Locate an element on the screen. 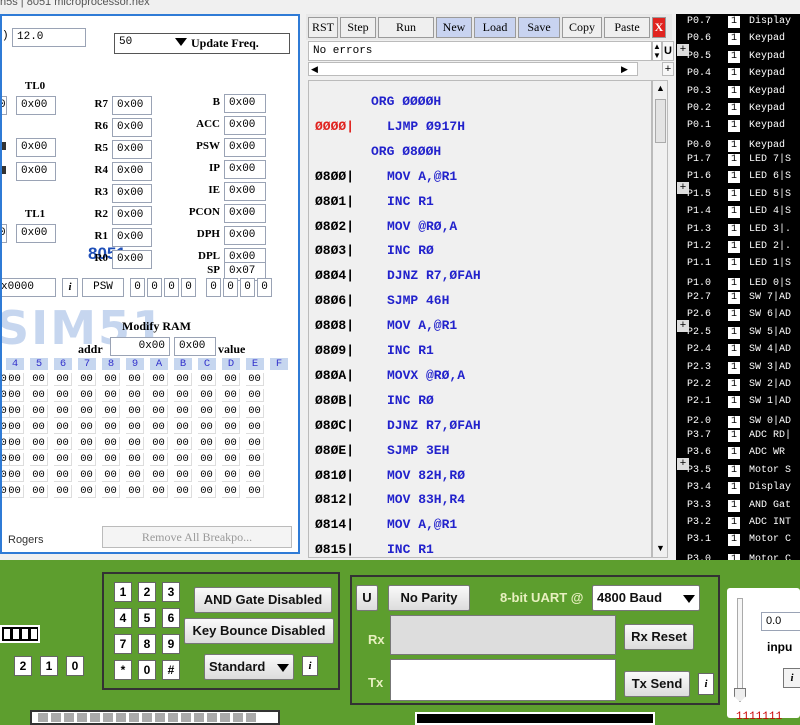  keypad-key: 2 is located at coordinates (147, 592).